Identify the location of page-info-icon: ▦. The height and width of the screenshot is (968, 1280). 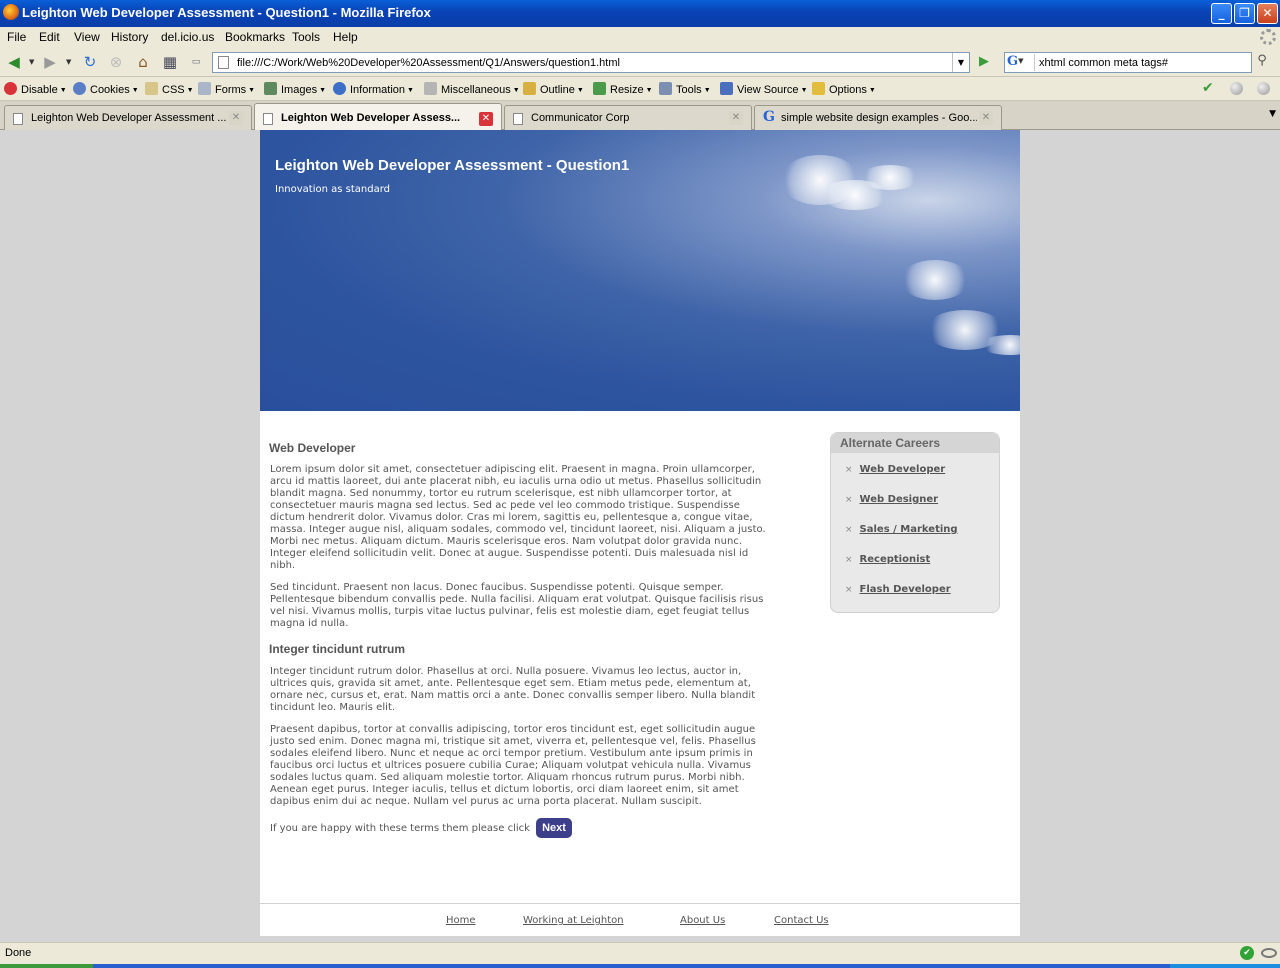
(170, 62).